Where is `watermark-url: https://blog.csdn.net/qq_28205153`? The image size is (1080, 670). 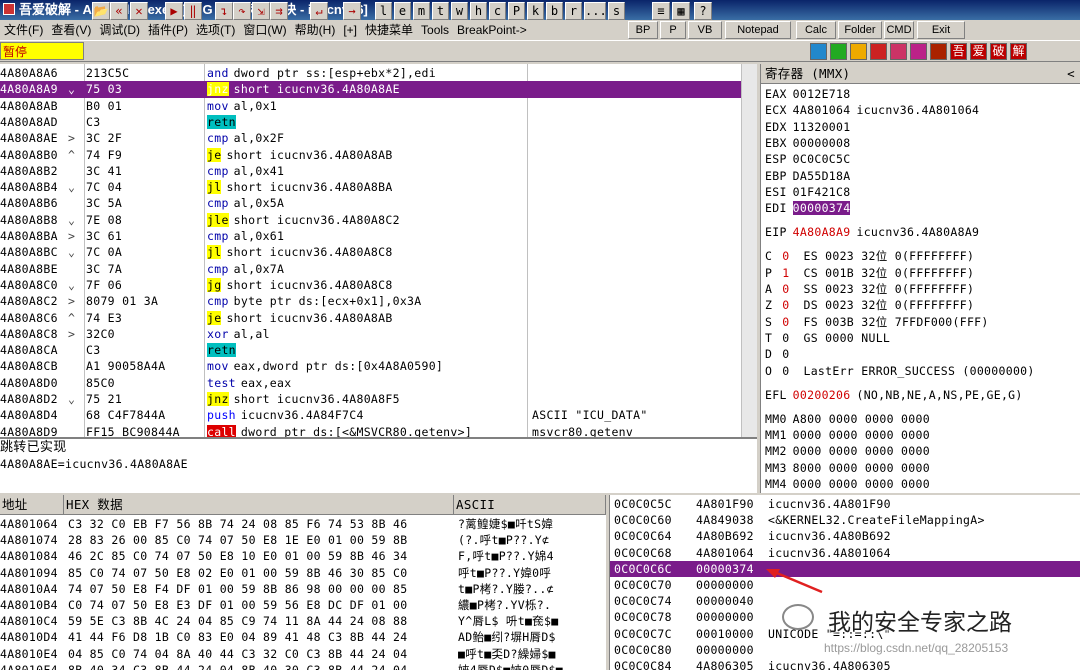
watermark-url: https://blog.csdn.net/qq_28205153 is located at coordinates (916, 648).